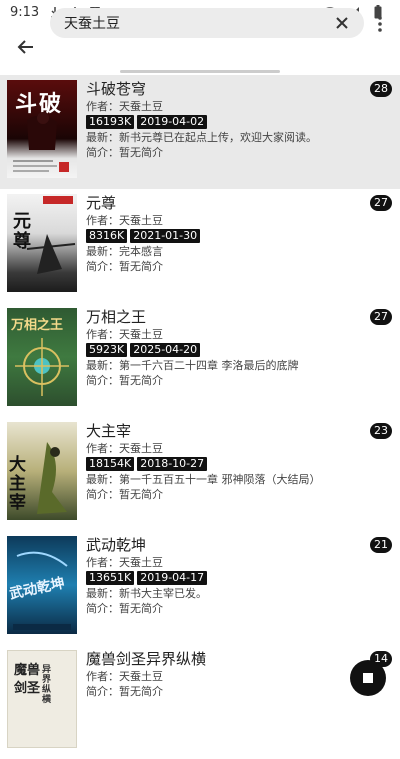 The width and height of the screenshot is (400, 759). Describe the element at coordinates (116, 317) in the screenshot. I see `book-title: 万相之王` at that location.